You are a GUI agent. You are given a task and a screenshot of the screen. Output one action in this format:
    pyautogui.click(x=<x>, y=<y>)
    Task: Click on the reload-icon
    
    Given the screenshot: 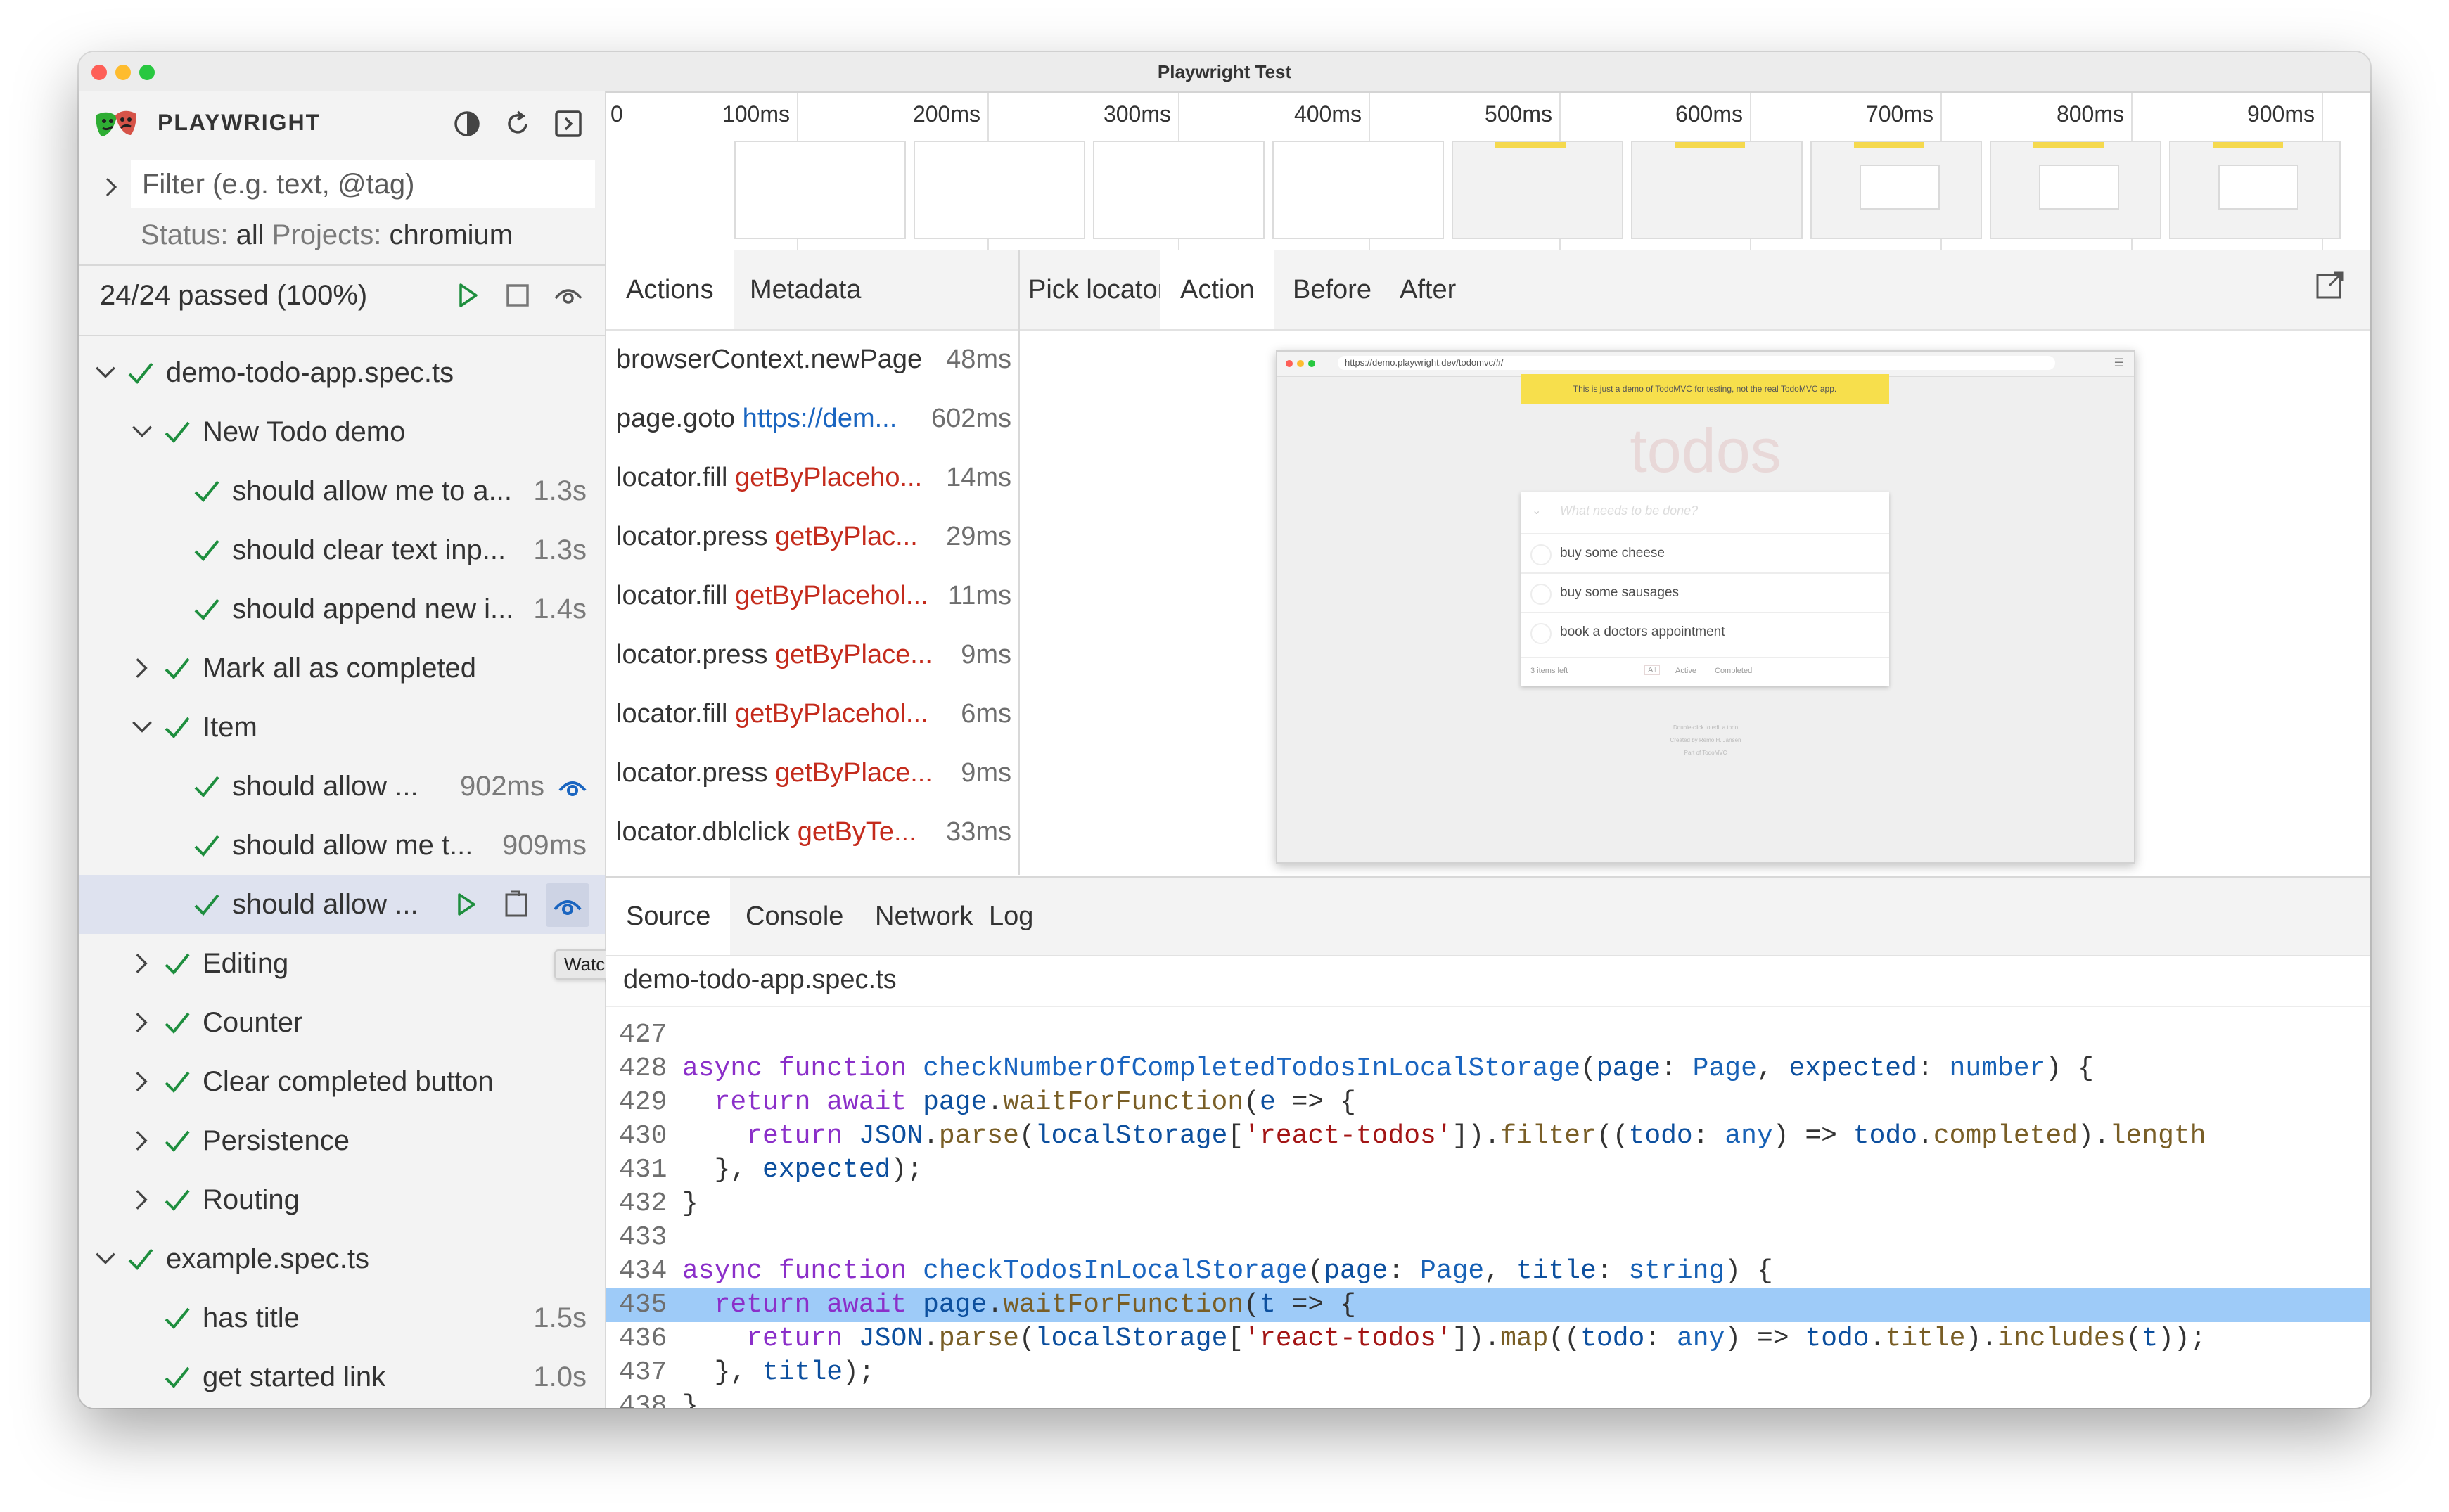 What is the action you would take?
    pyautogui.click(x=517, y=123)
    